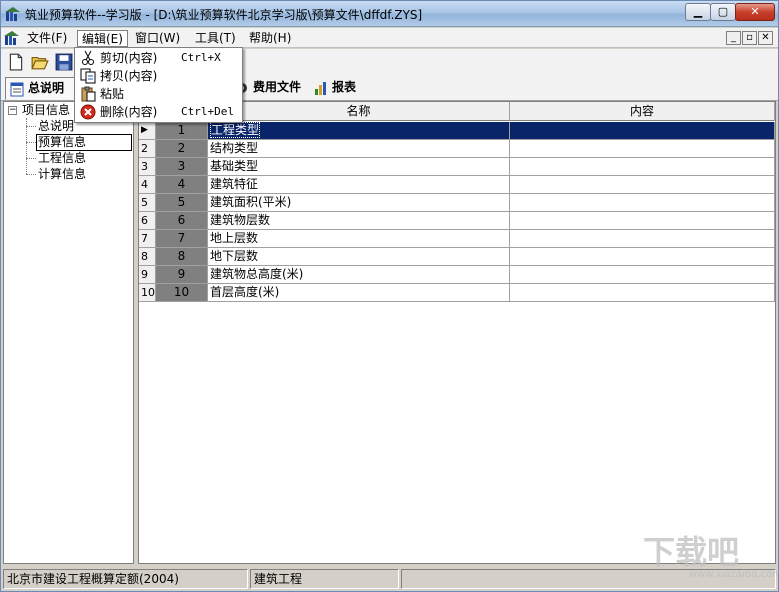 This screenshot has height=592, width=779. I want to click on mdi-close-button: ✕, so click(765, 38).